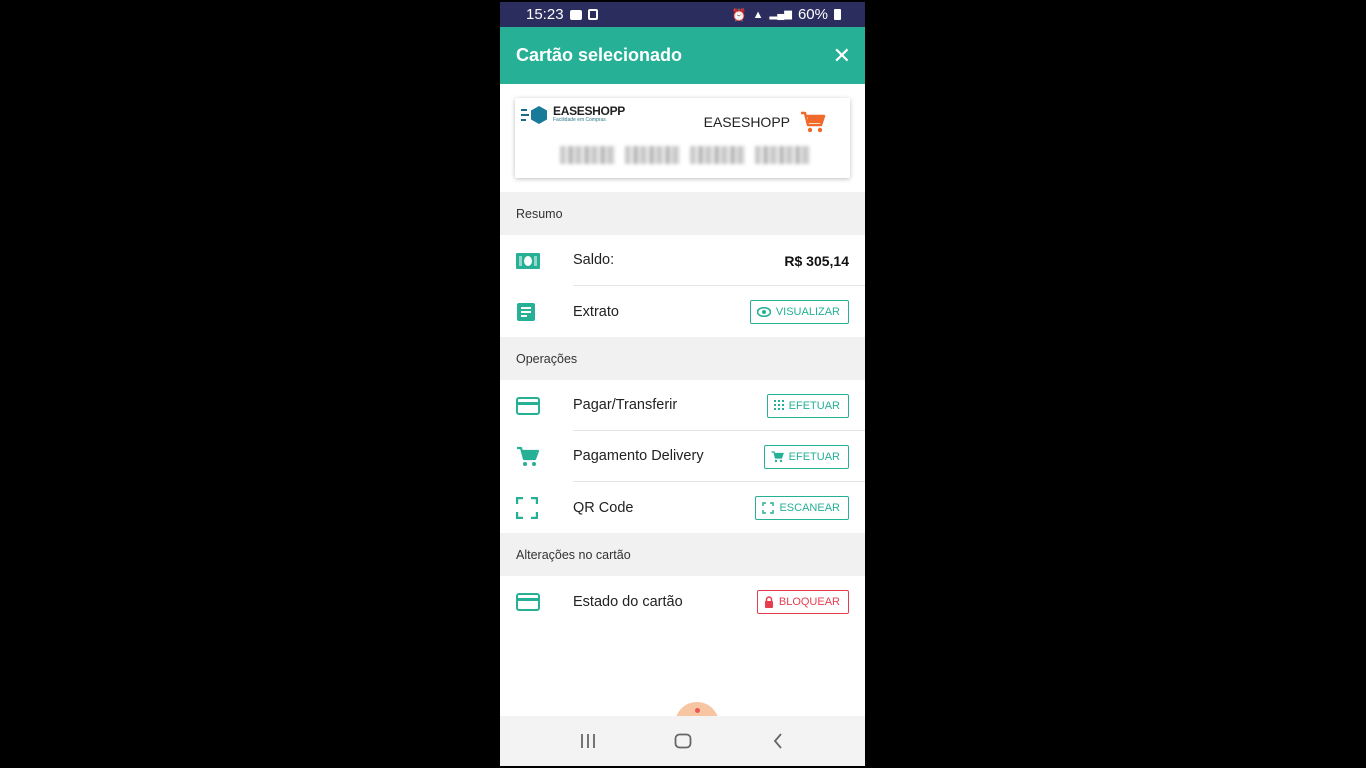 Image resolution: width=1366 pixels, height=768 pixels. Describe the element at coordinates (528, 260) in the screenshot. I see `money-icon` at that location.